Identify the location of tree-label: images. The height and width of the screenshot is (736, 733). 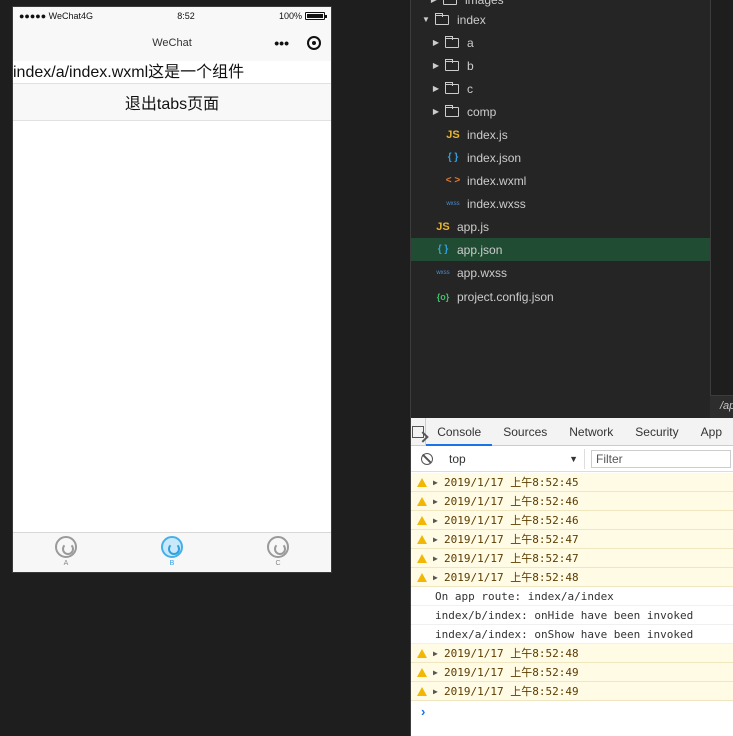
(484, 3).